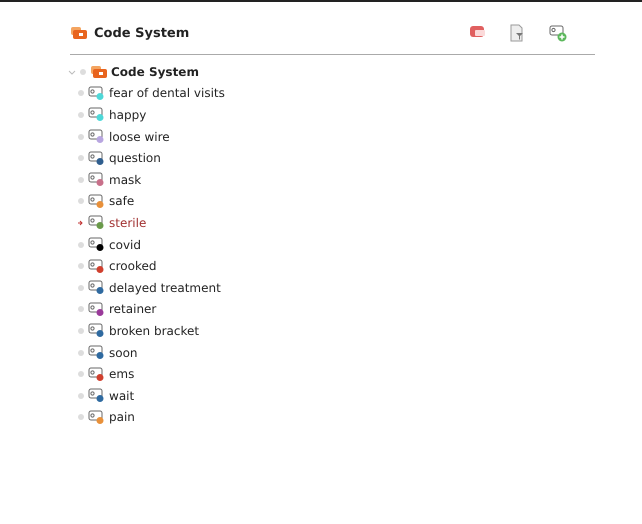 This screenshot has height=524, width=642. Describe the element at coordinates (132, 309) in the screenshot. I see `code-label: retainer` at that location.